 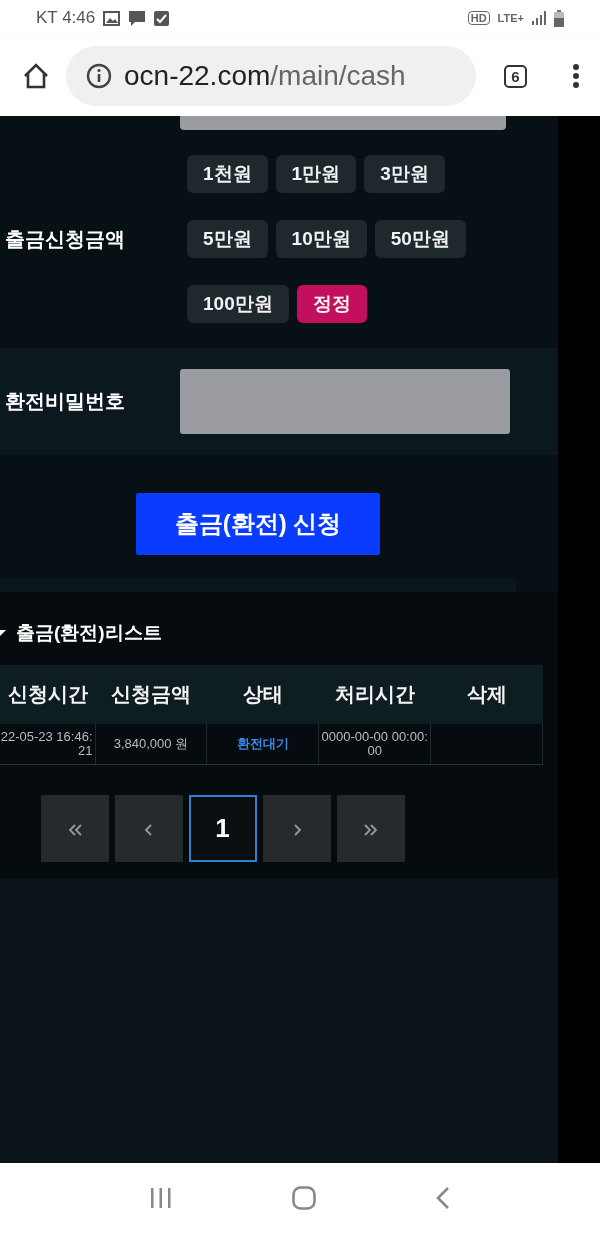 I want to click on section-title: 출금(환전)리스트, so click(x=89, y=633).